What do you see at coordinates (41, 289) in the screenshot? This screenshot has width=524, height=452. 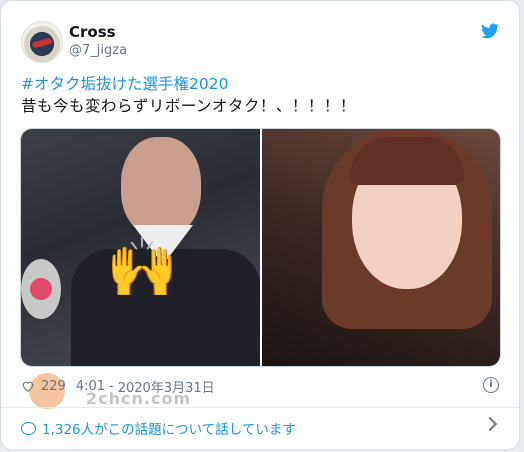 I see `corsage` at bounding box center [41, 289].